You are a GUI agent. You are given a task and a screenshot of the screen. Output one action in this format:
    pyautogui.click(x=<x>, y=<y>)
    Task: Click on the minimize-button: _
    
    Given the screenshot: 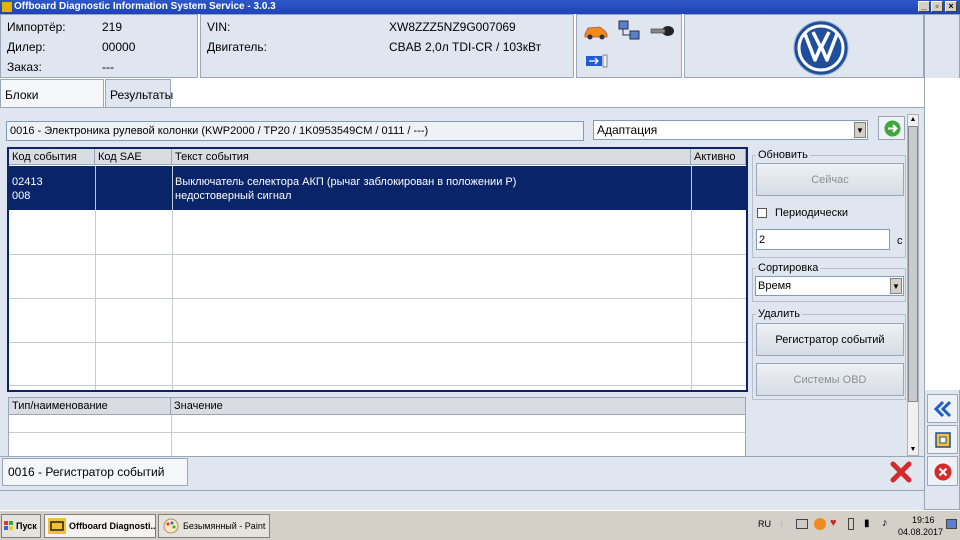 What is the action you would take?
    pyautogui.click(x=924, y=6)
    